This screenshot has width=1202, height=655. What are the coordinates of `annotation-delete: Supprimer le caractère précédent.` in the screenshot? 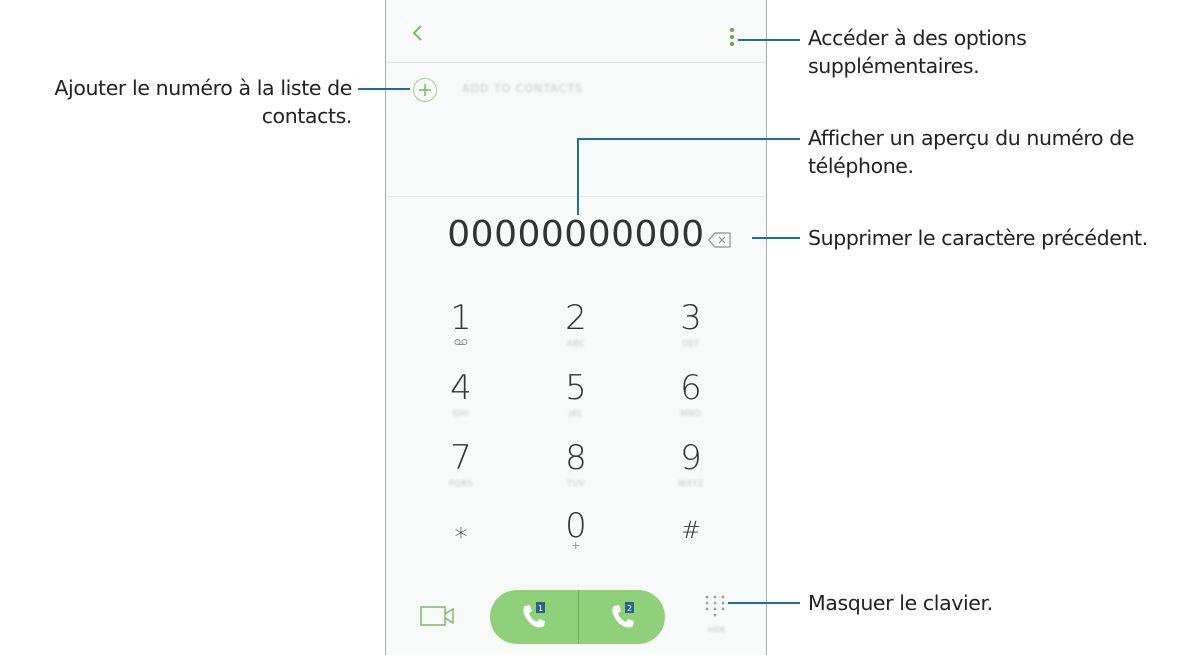 It's located at (978, 238).